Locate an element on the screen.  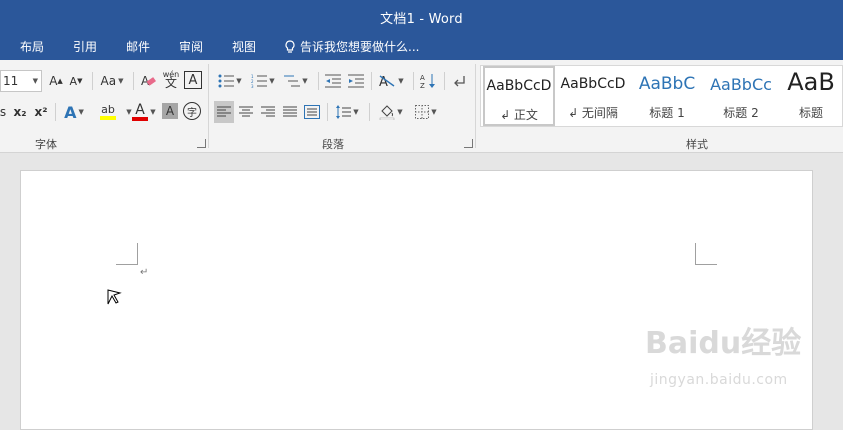
increase-indent-icon is located at coordinates (356, 81).